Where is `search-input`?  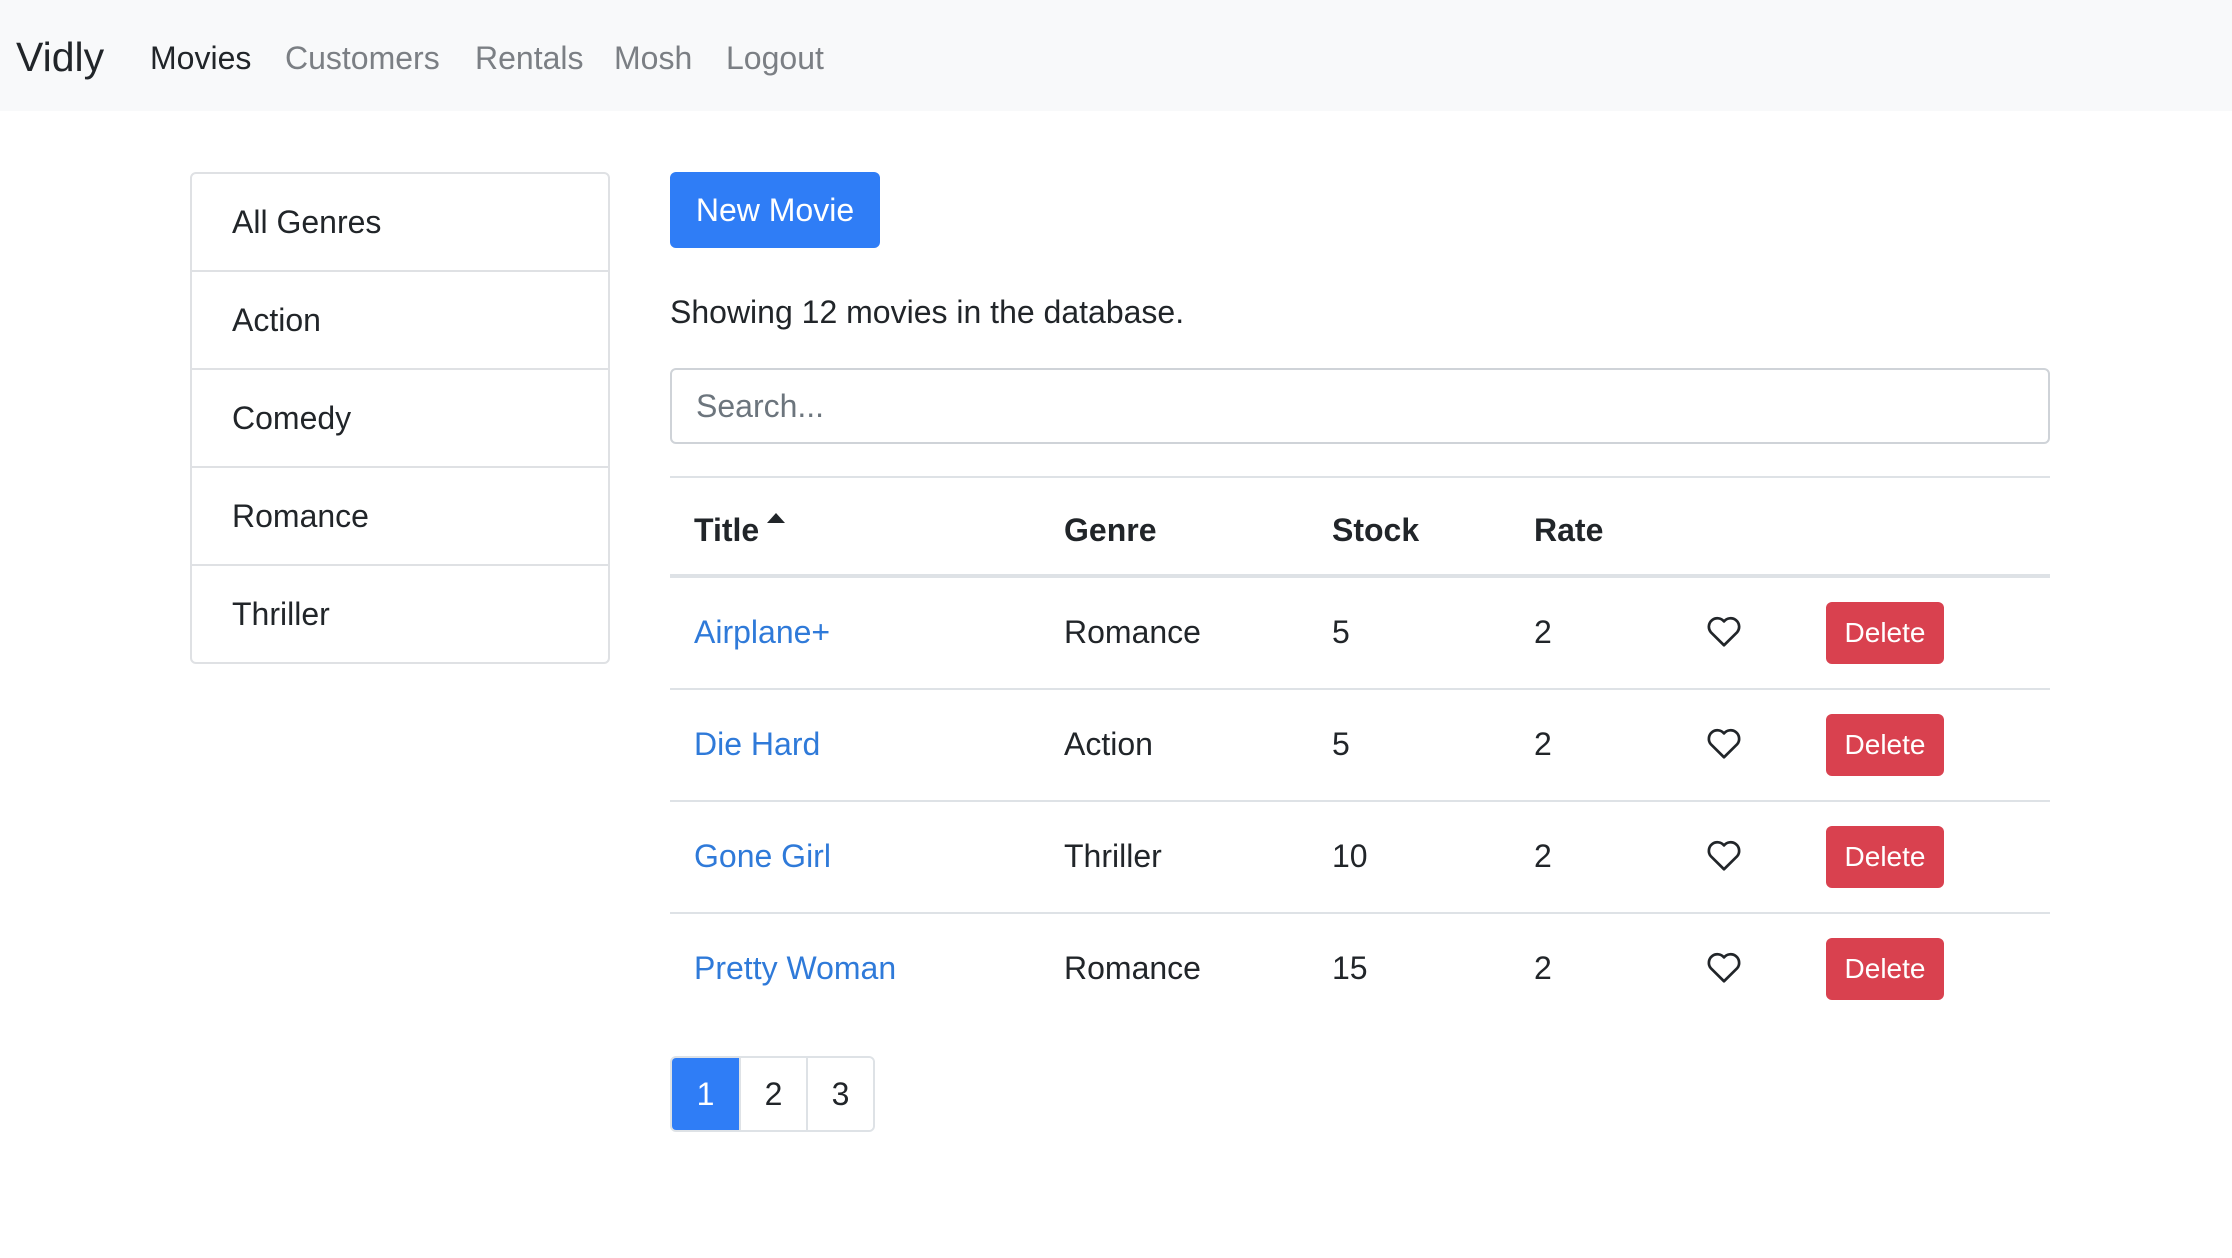 search-input is located at coordinates (1360, 406).